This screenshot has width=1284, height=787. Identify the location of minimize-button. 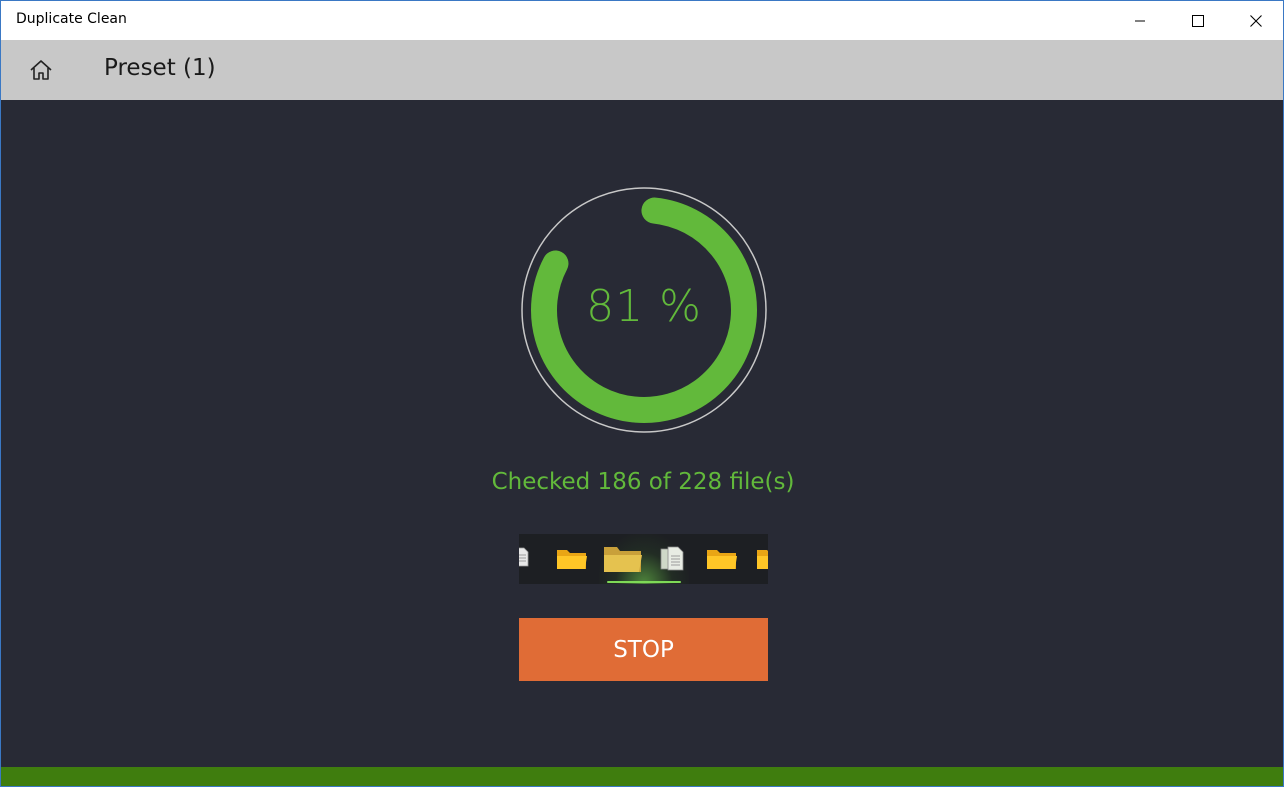
(1140, 20).